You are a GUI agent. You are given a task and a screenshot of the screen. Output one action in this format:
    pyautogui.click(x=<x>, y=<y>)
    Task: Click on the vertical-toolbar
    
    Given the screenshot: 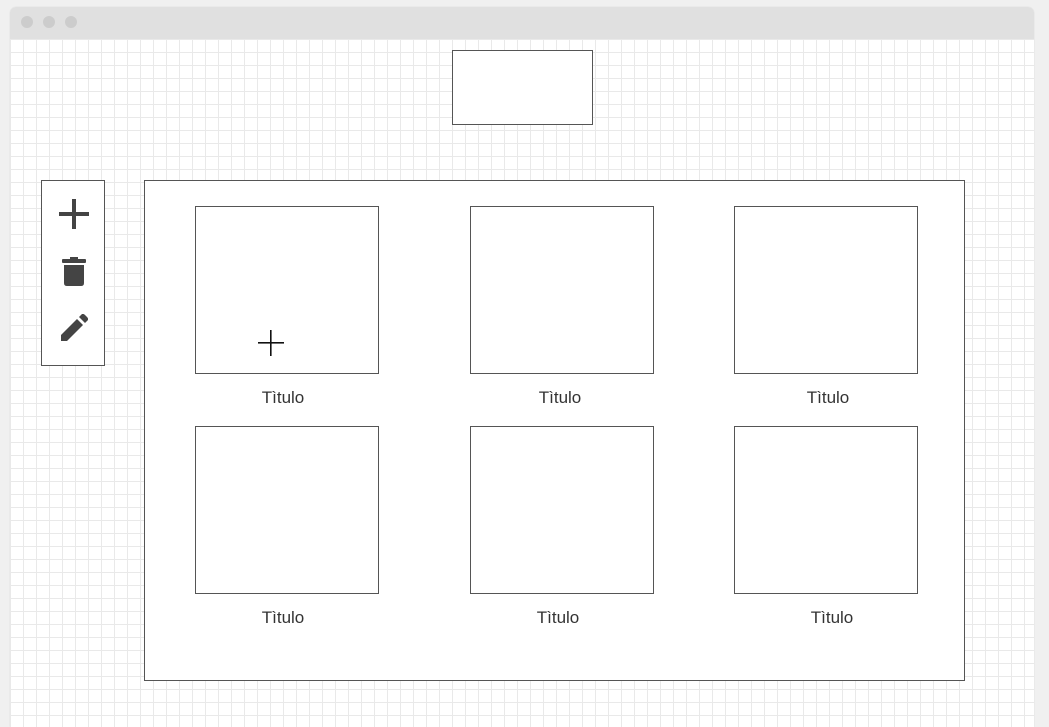 What is the action you would take?
    pyautogui.click(x=73, y=273)
    